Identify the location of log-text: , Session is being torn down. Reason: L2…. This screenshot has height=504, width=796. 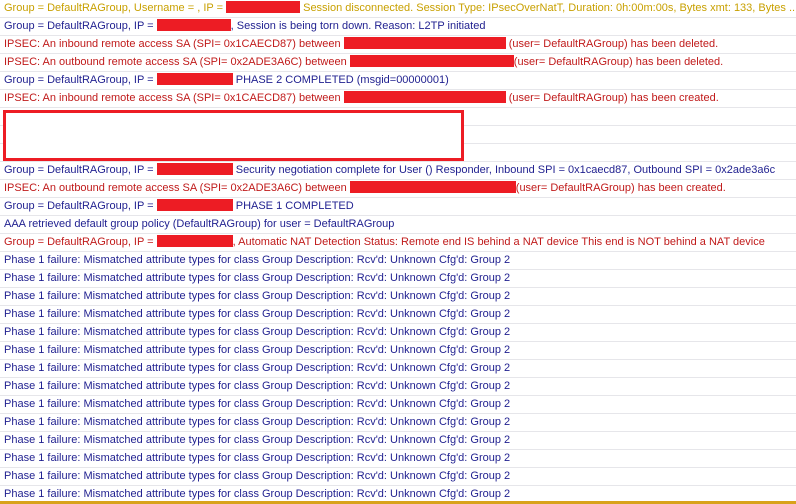
(358, 26).